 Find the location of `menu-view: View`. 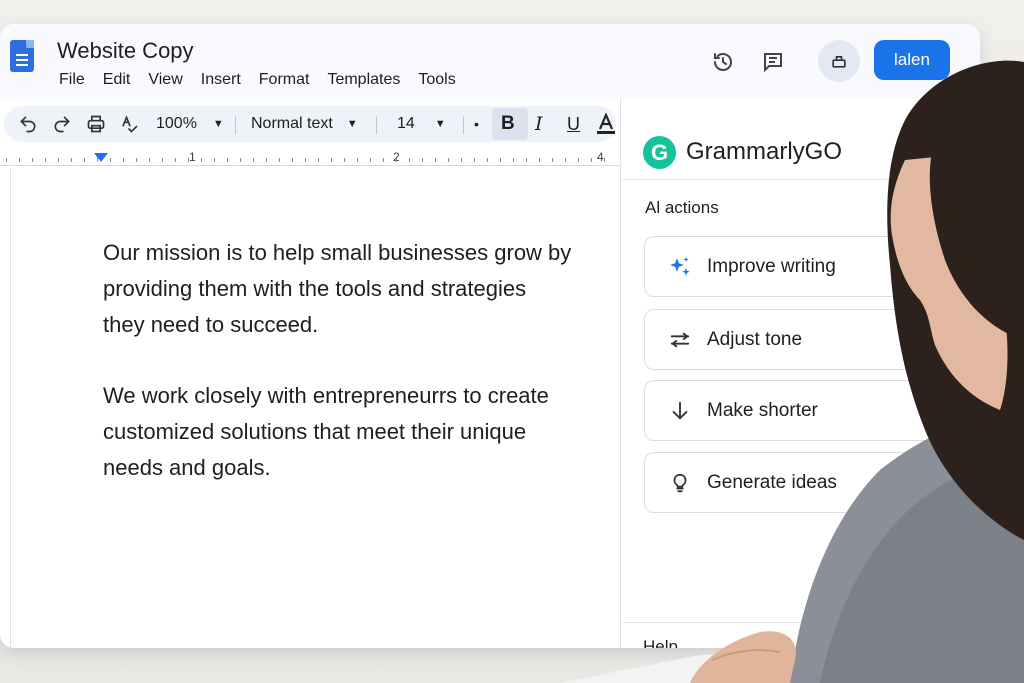

menu-view: View is located at coordinates (165, 80).